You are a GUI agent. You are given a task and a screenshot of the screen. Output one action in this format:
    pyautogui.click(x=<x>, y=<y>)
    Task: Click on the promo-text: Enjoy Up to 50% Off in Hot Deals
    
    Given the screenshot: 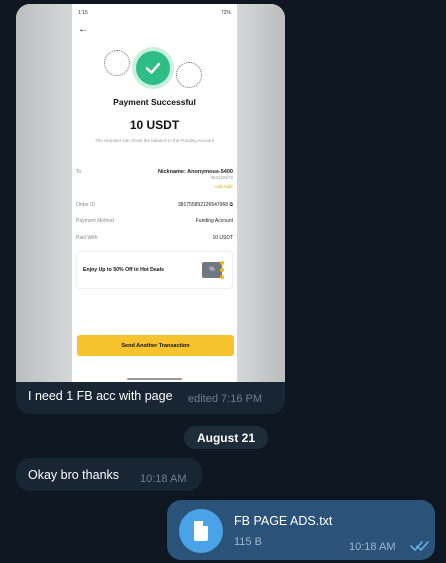 What is the action you would take?
    pyautogui.click(x=123, y=270)
    